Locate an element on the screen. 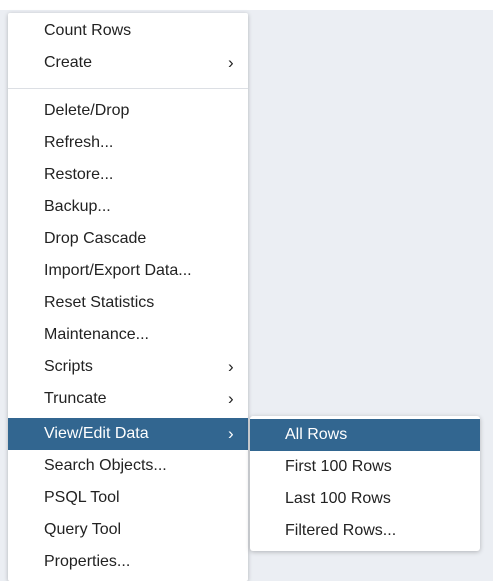  menu-item-query-tool: Query Tool is located at coordinates (128, 530).